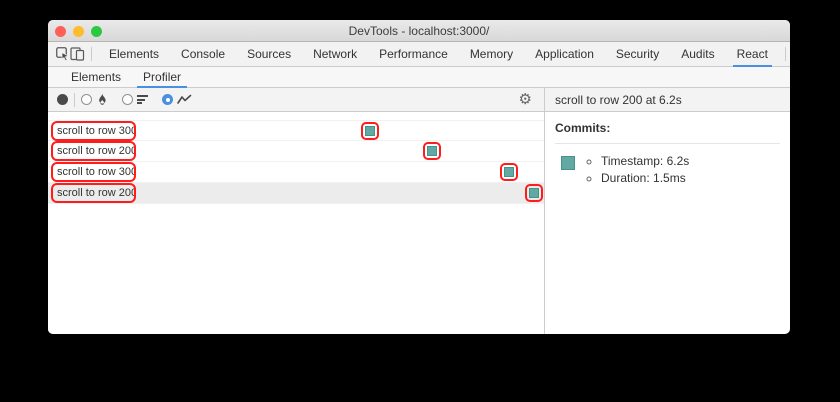 The width and height of the screenshot is (840, 402). Describe the element at coordinates (135, 99) in the screenshot. I see `view-option-ranked` at that location.